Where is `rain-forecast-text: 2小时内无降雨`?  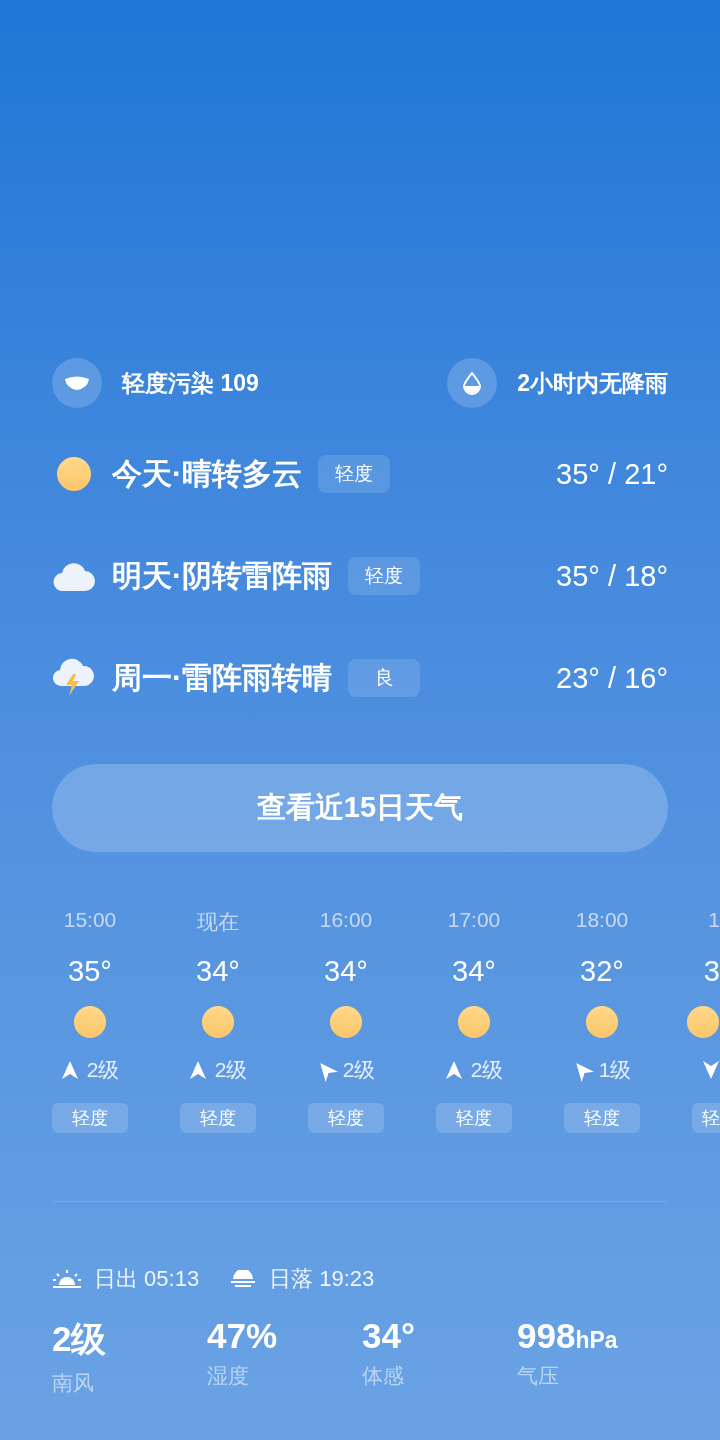
rain-forecast-text: 2小时内无降雨 is located at coordinates (592, 383).